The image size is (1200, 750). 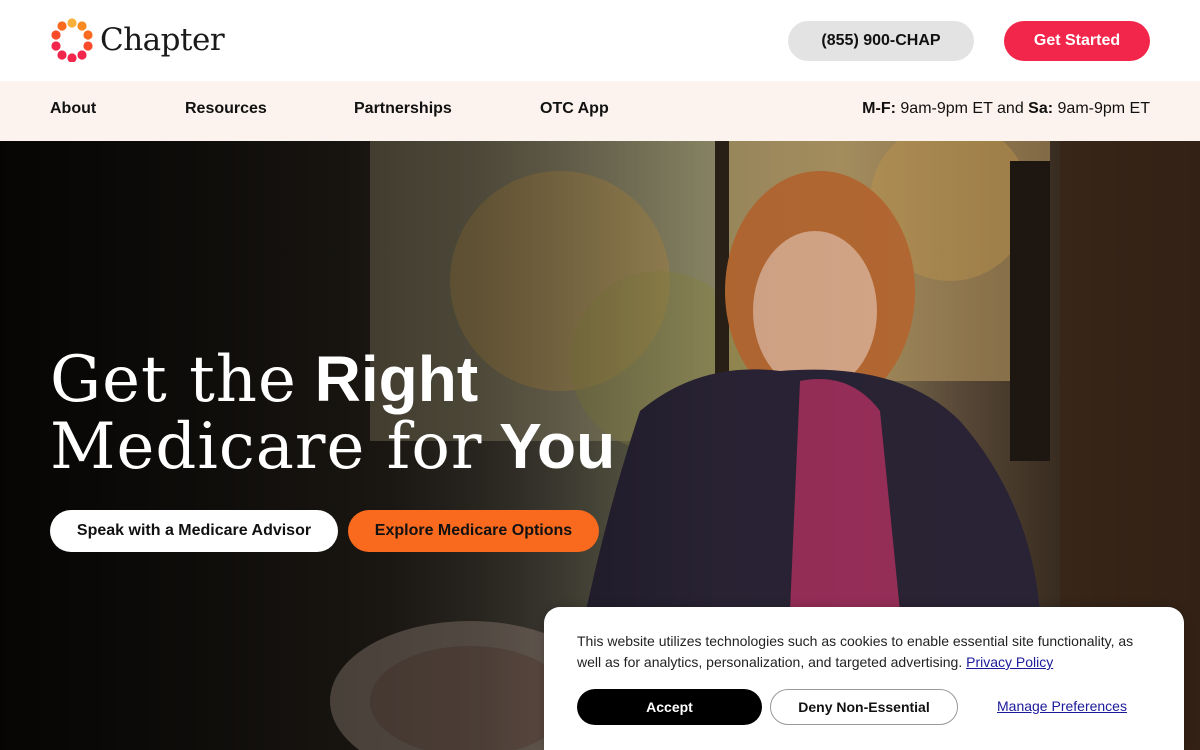 I want to click on accept-cookies-button: Accept, so click(x=669, y=707).